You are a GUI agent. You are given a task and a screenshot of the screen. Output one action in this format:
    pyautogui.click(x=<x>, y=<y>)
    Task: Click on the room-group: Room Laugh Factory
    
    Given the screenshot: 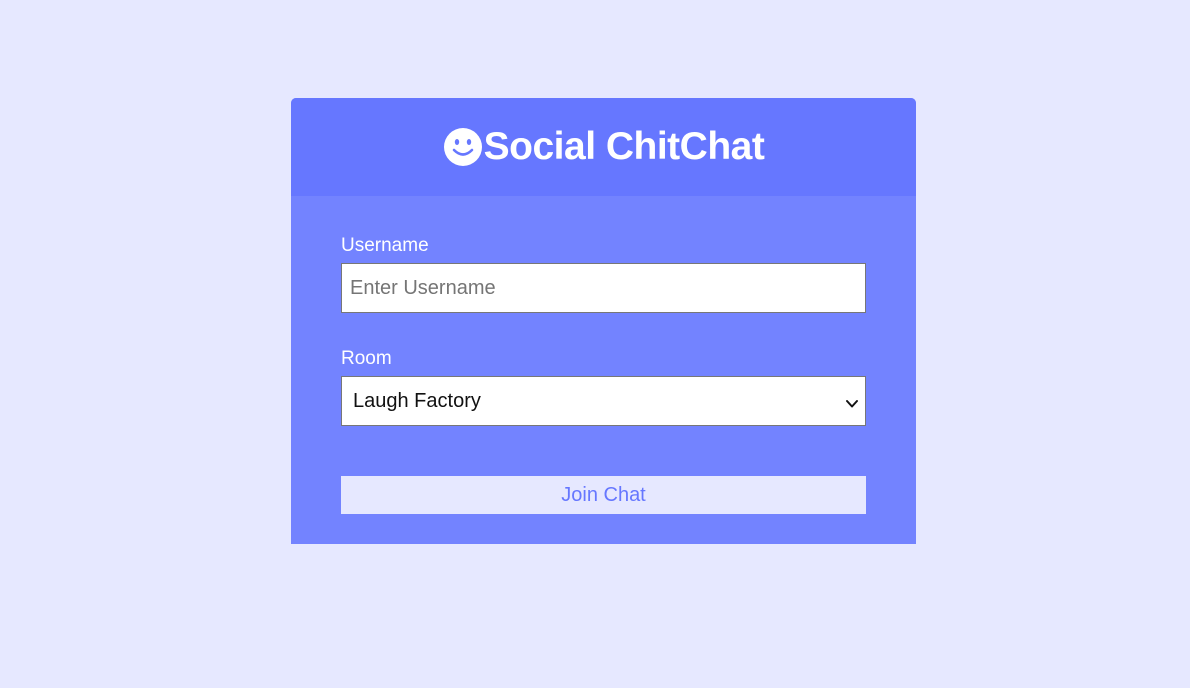 What is the action you would take?
    pyautogui.click(x=603, y=387)
    